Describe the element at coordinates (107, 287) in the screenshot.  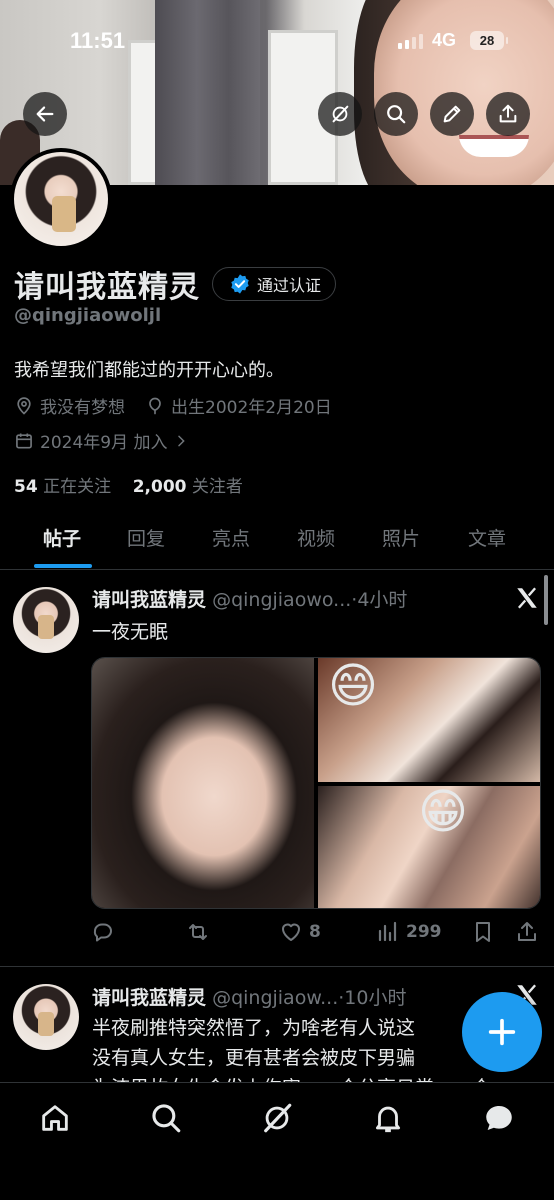
I see `profile-name: 请叫我蓝精灵` at that location.